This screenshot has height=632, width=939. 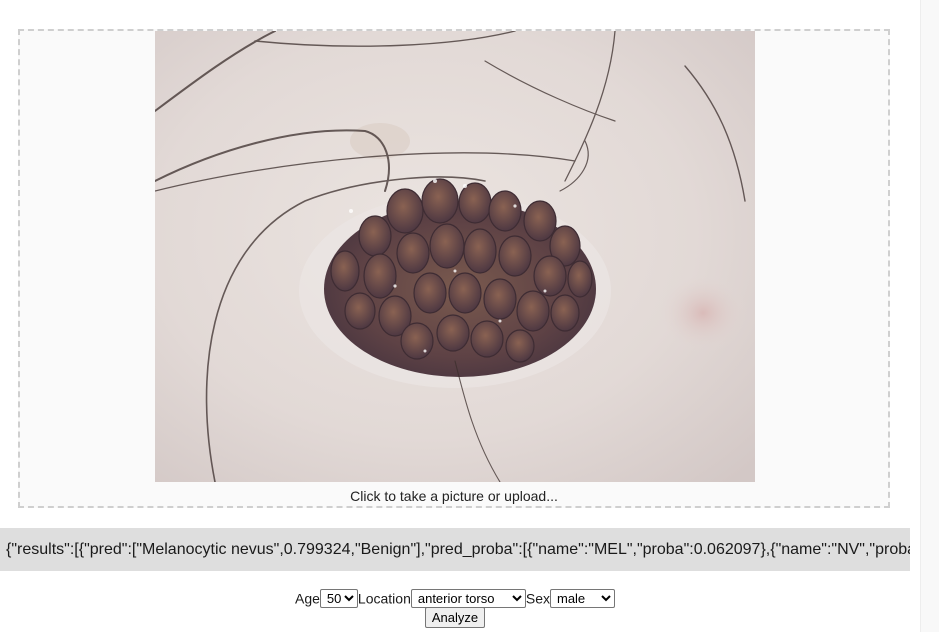 I want to click on analyze-row: Analyze, so click(x=455, y=617).